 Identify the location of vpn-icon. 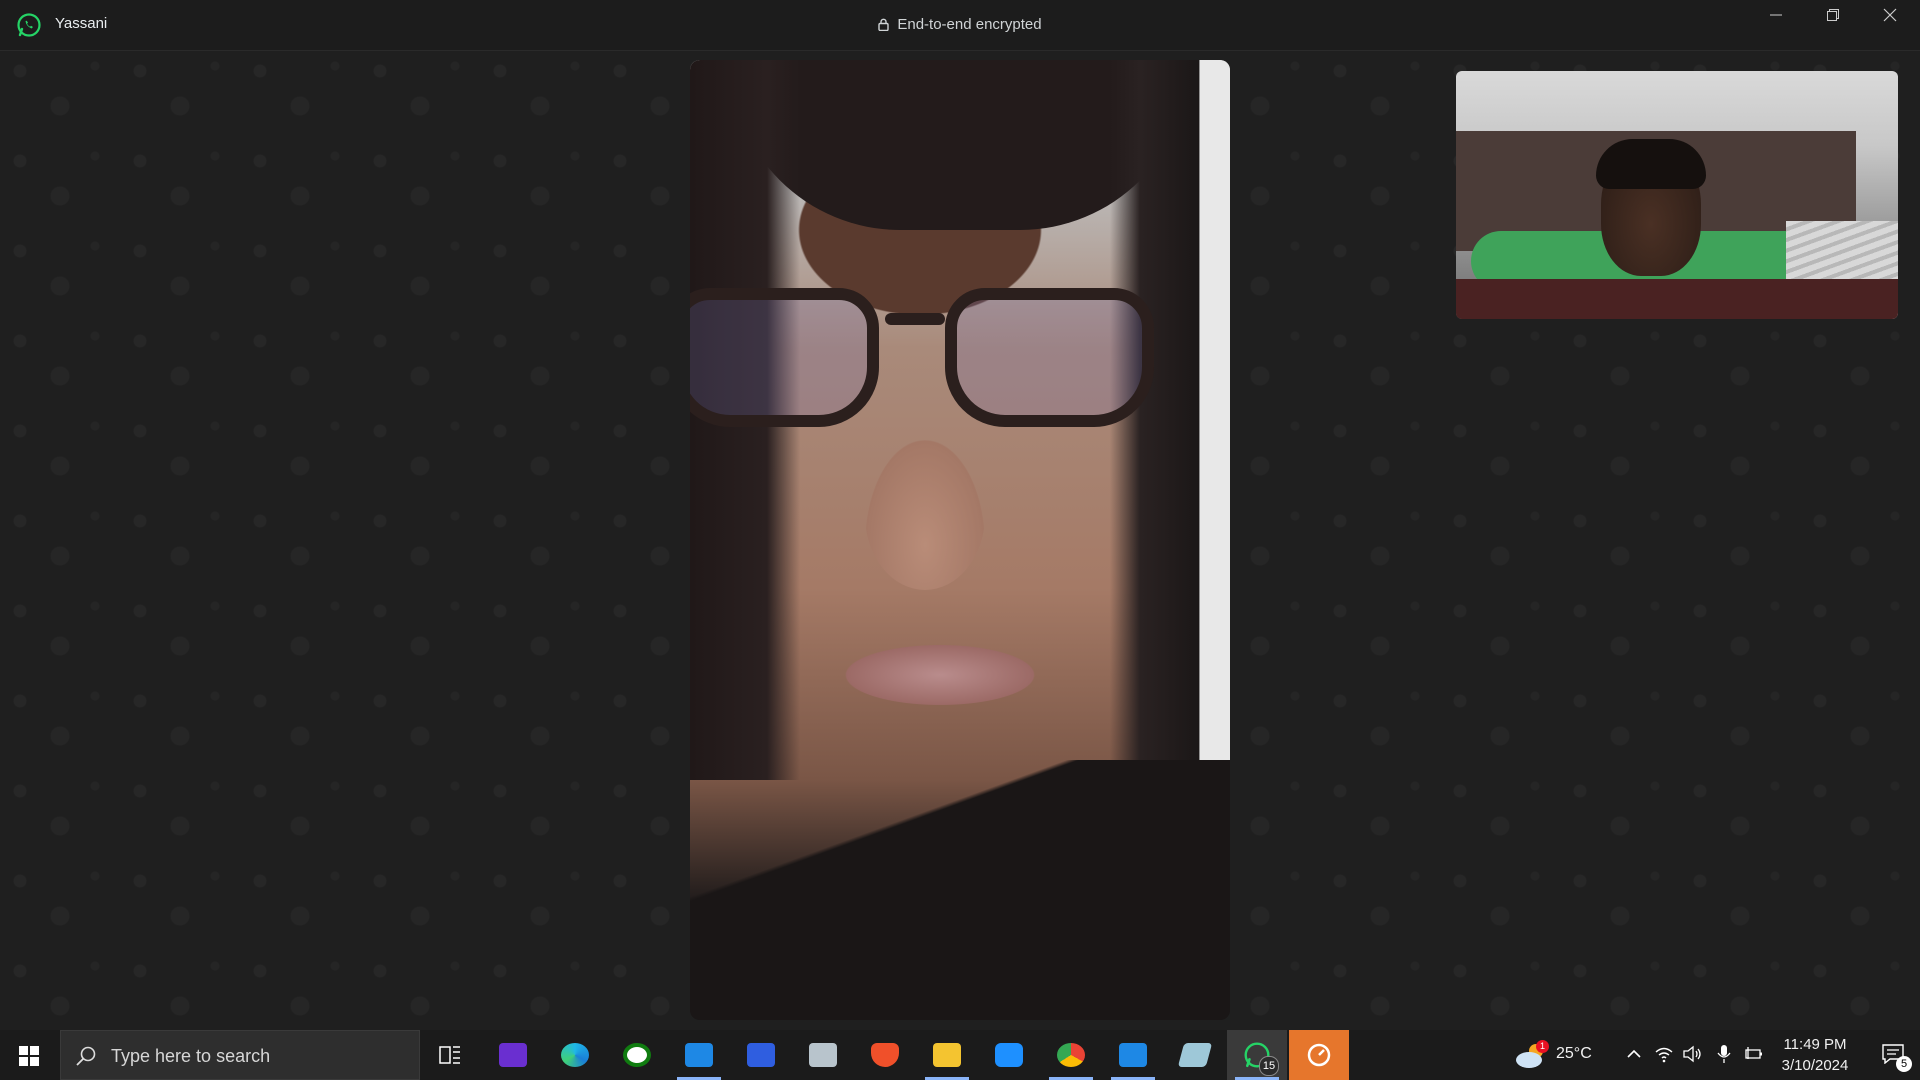
(1009, 1055).